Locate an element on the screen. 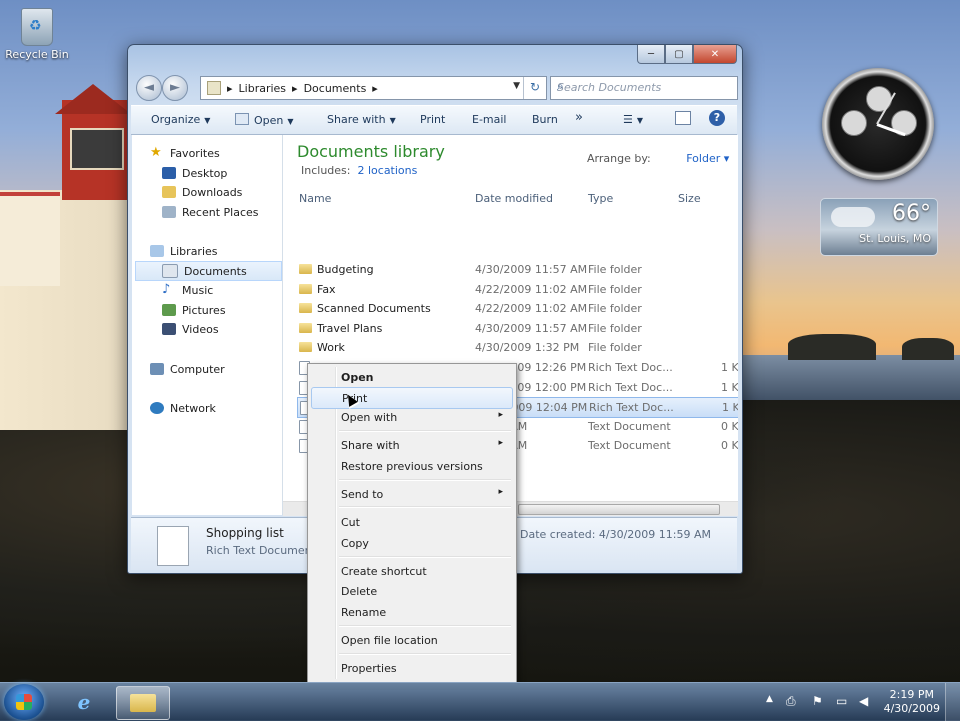 The width and height of the screenshot is (960, 721). column-header-date-modified: Date modified is located at coordinates (514, 198).